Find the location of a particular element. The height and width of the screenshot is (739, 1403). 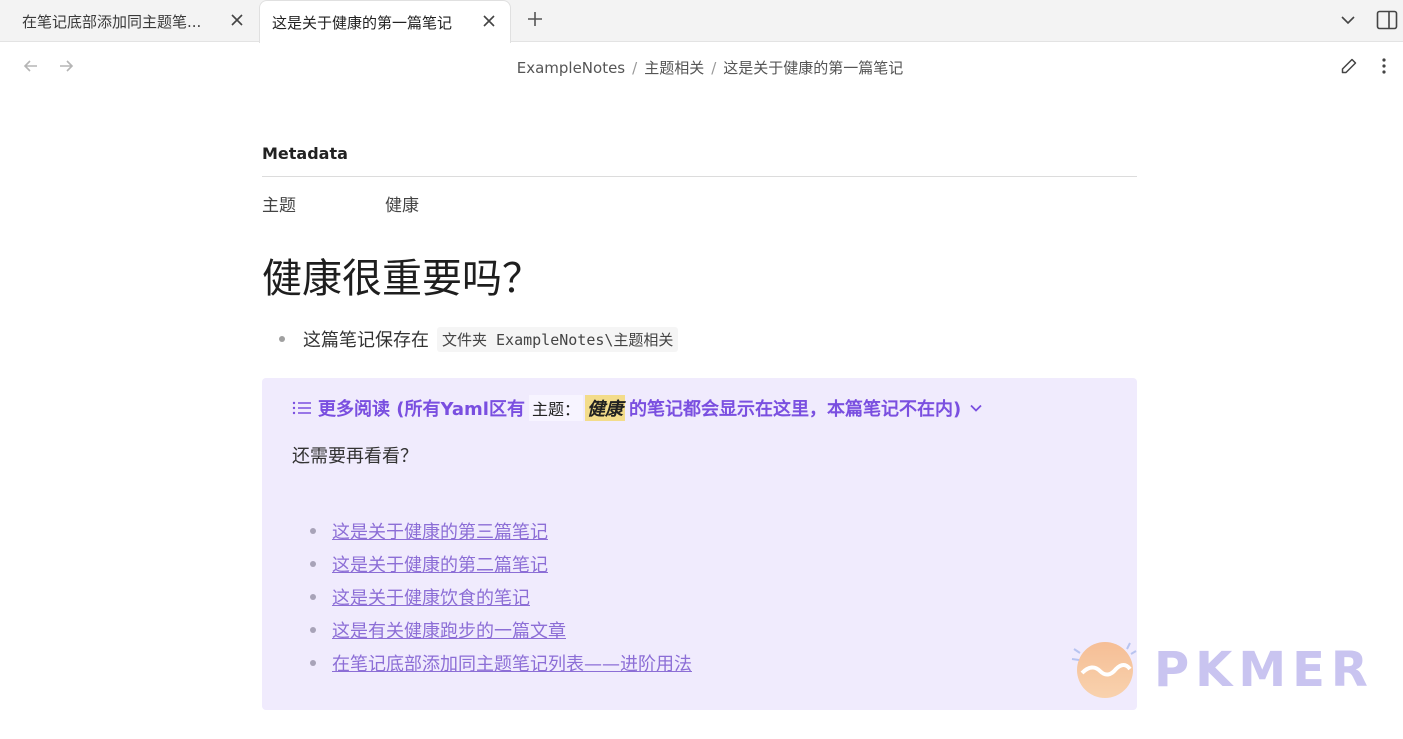

note-title: 健康很重要吗？ is located at coordinates (402, 279).